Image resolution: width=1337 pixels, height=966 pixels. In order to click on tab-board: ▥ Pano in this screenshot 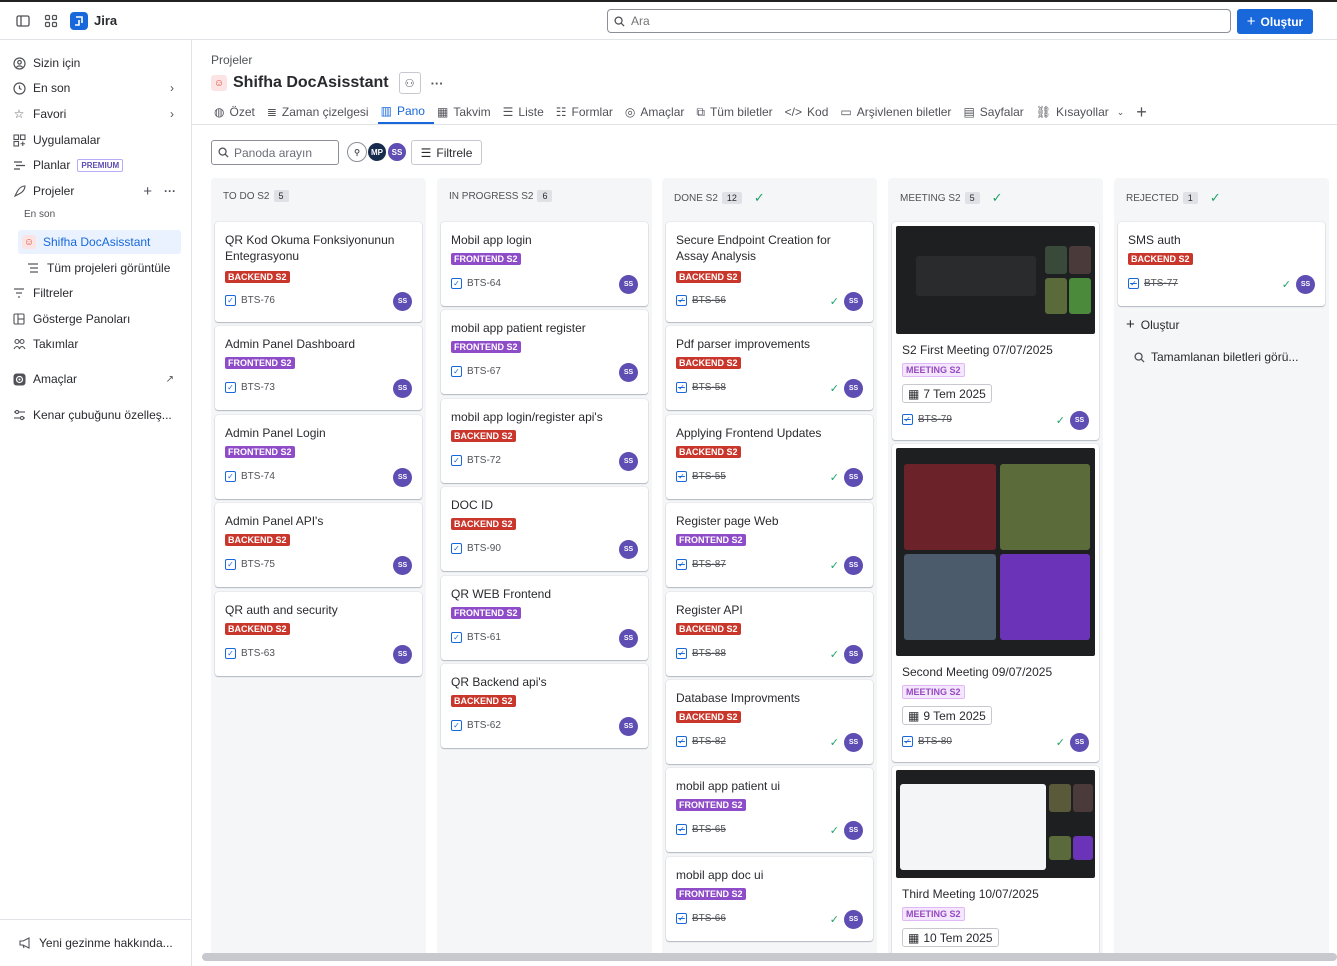, I will do `click(405, 112)`.